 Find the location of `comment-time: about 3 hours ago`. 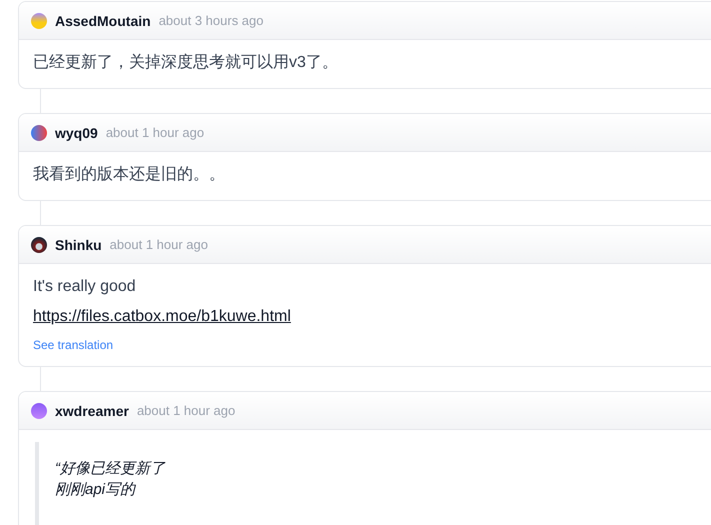

comment-time: about 3 hours ago is located at coordinates (211, 20).